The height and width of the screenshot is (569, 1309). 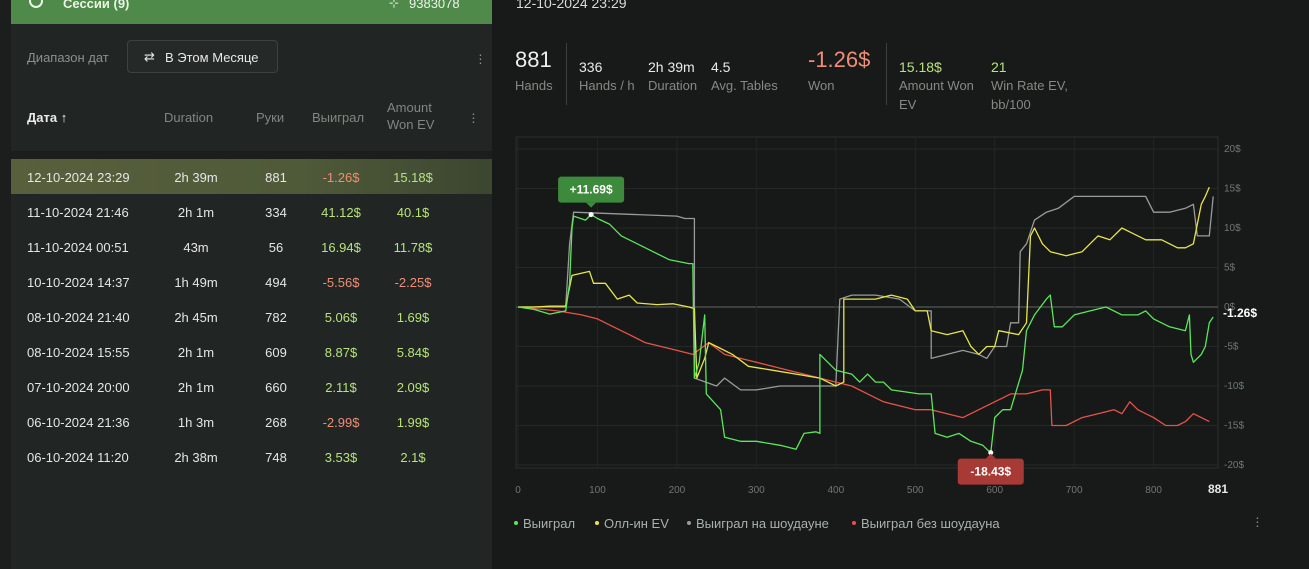 What do you see at coordinates (394, 5) in the screenshot?
I see `cards-icon: ⊹` at bounding box center [394, 5].